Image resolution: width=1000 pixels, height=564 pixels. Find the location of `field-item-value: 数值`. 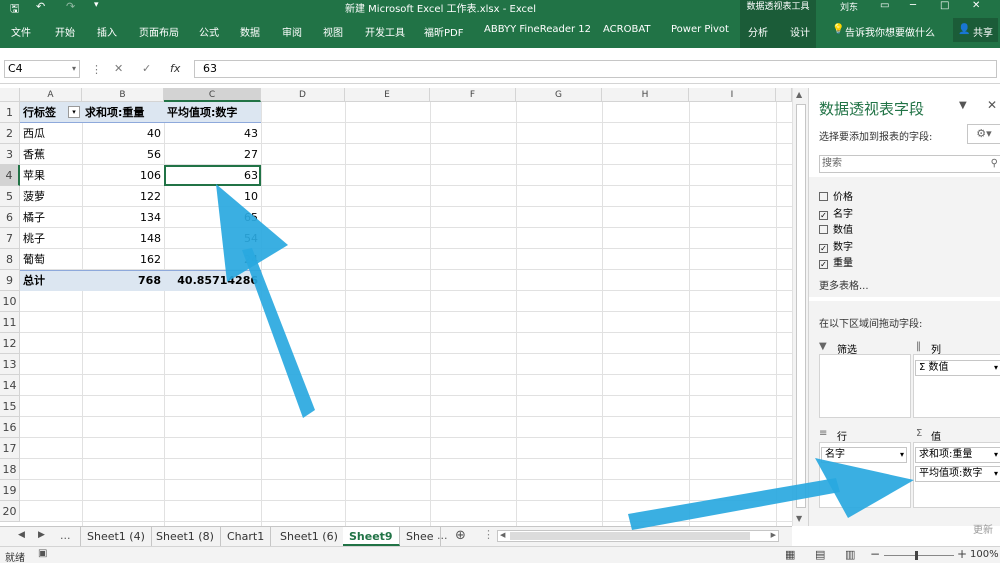

field-item-value: 数值 is located at coordinates (836, 228).